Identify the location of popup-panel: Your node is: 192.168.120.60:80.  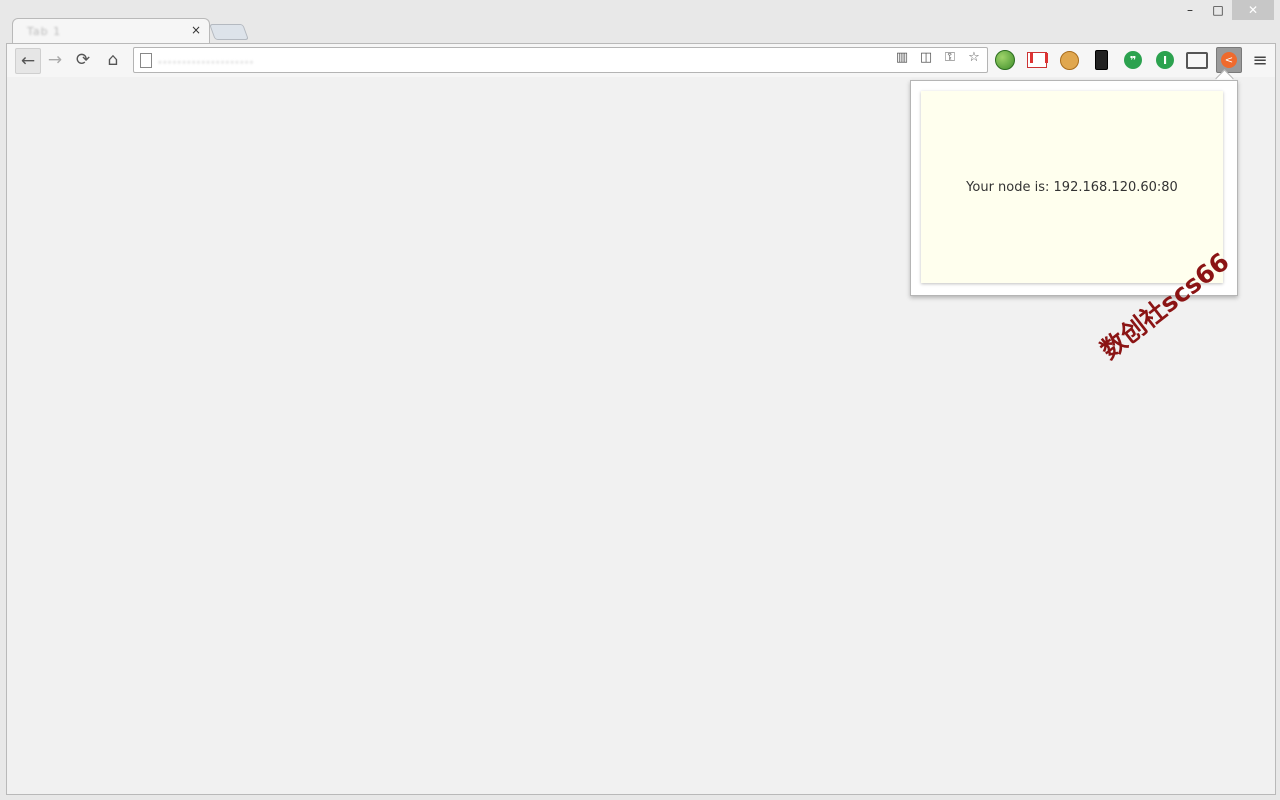
(1072, 187).